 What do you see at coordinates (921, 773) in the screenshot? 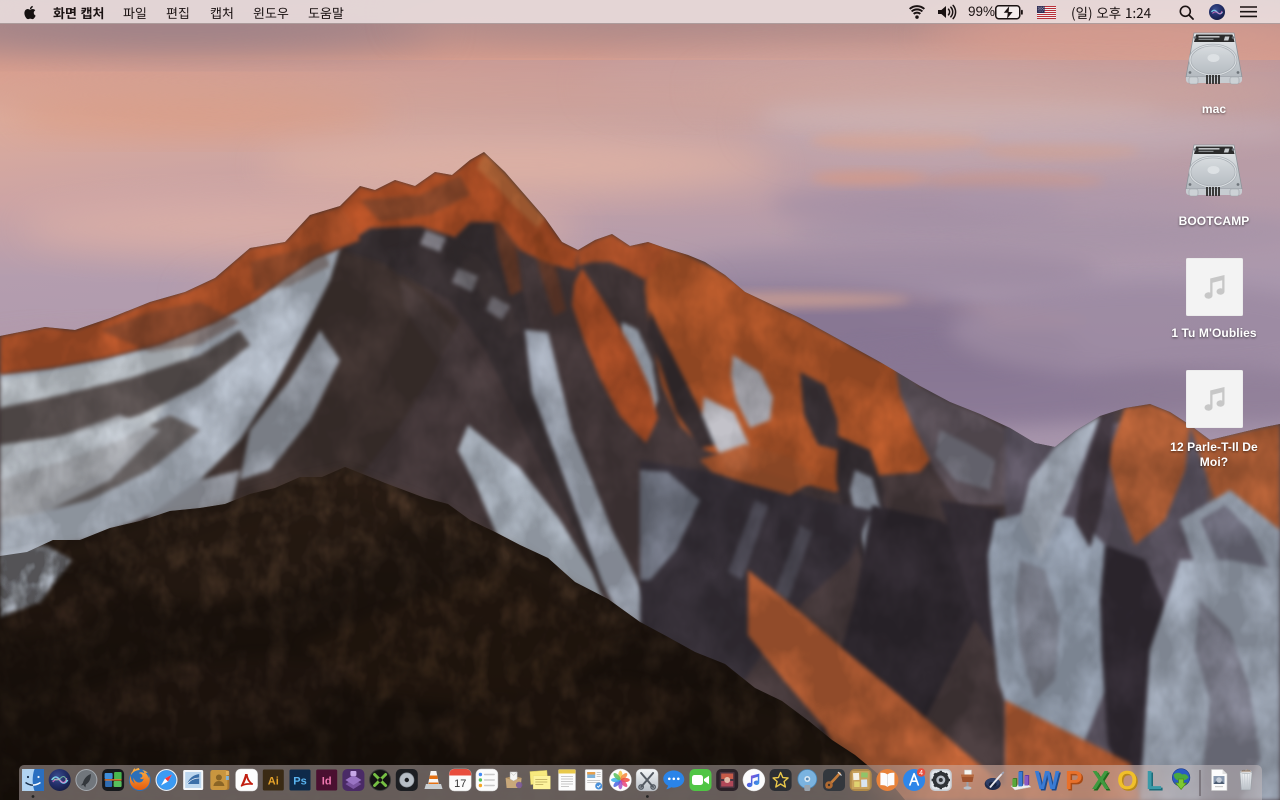
I see `svg-text: 4` at bounding box center [921, 773].